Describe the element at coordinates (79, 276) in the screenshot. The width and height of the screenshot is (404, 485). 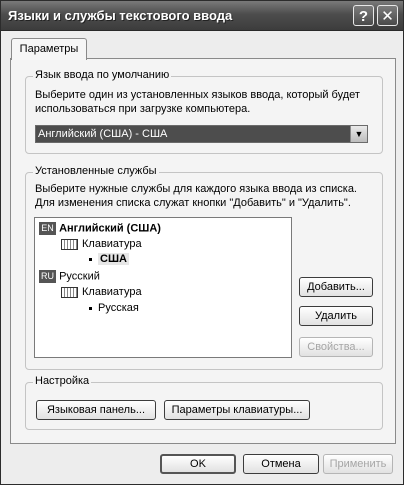
I see `language-name: Русский` at that location.